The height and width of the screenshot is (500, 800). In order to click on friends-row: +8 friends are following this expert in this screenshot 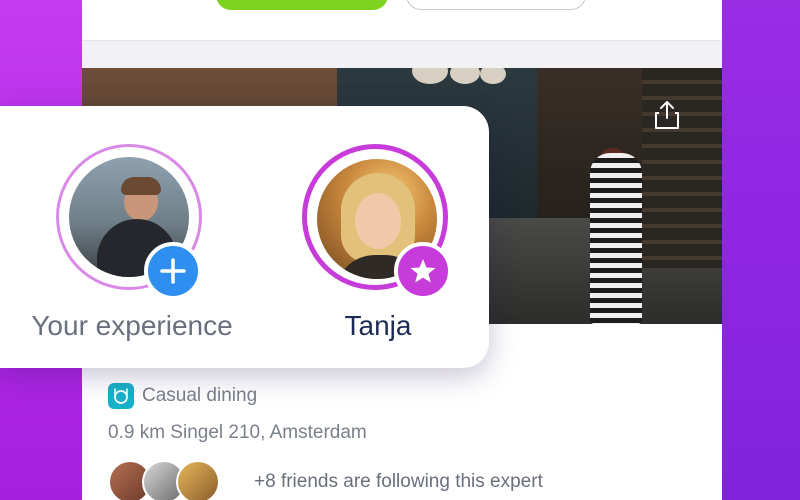, I will do `click(325, 480)`.